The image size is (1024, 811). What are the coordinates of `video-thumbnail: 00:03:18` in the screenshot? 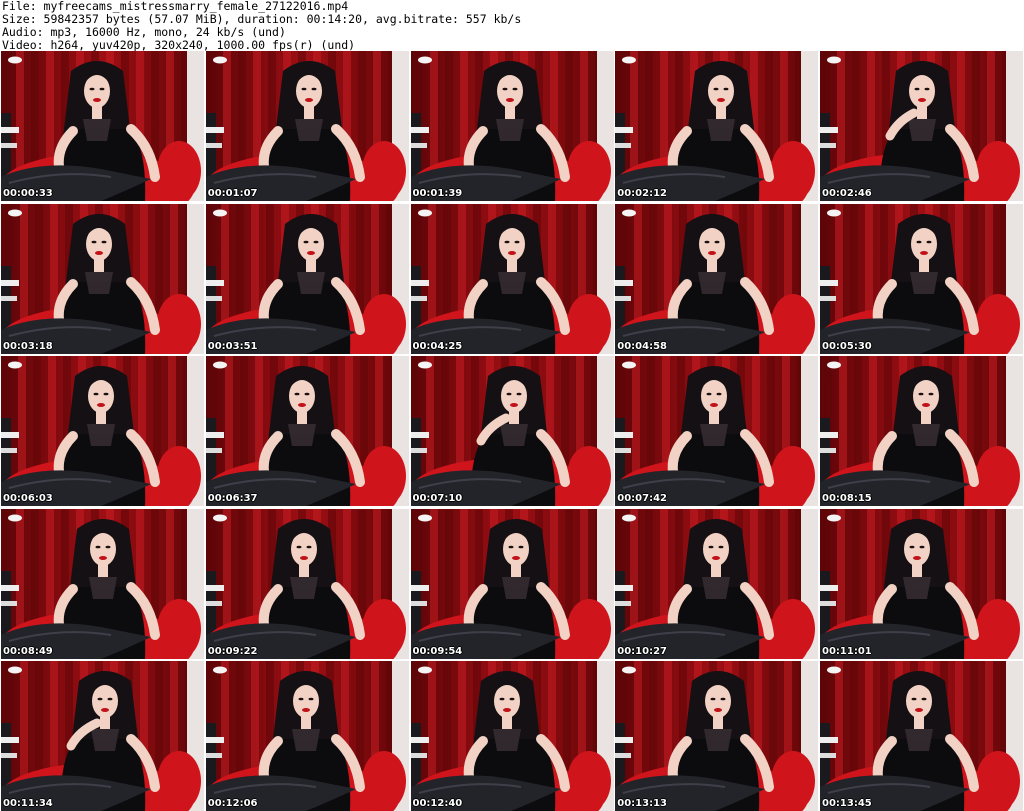 It's located at (102, 278).